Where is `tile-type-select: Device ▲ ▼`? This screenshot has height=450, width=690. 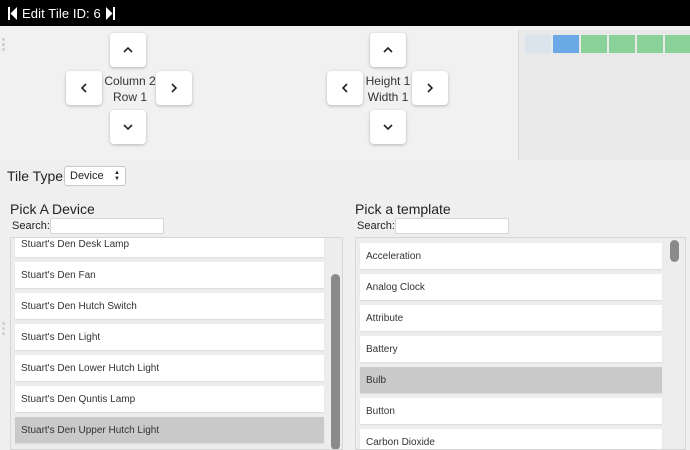
tile-type-select: Device ▲ ▼ is located at coordinates (95, 176).